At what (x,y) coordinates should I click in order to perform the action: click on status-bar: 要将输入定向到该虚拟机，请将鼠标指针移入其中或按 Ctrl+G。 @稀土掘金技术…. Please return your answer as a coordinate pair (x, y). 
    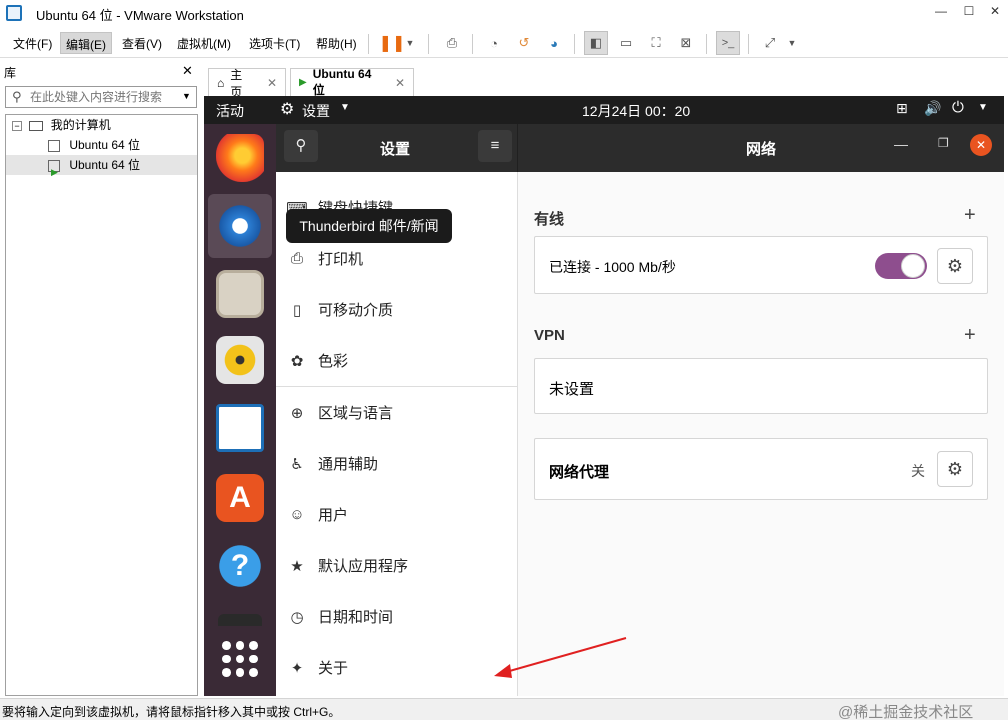
    Looking at the image, I should click on (504, 709).